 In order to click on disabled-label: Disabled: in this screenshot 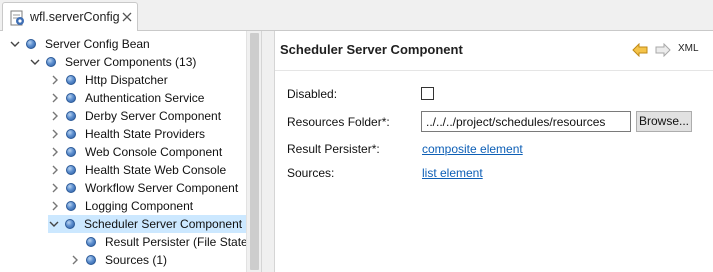, I will do `click(312, 94)`.